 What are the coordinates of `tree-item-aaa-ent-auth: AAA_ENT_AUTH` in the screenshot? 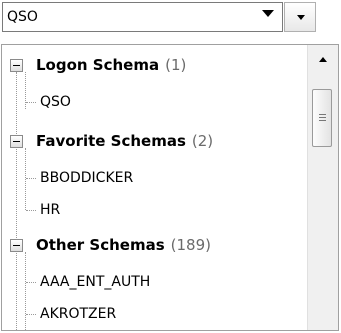 It's located at (95, 282).